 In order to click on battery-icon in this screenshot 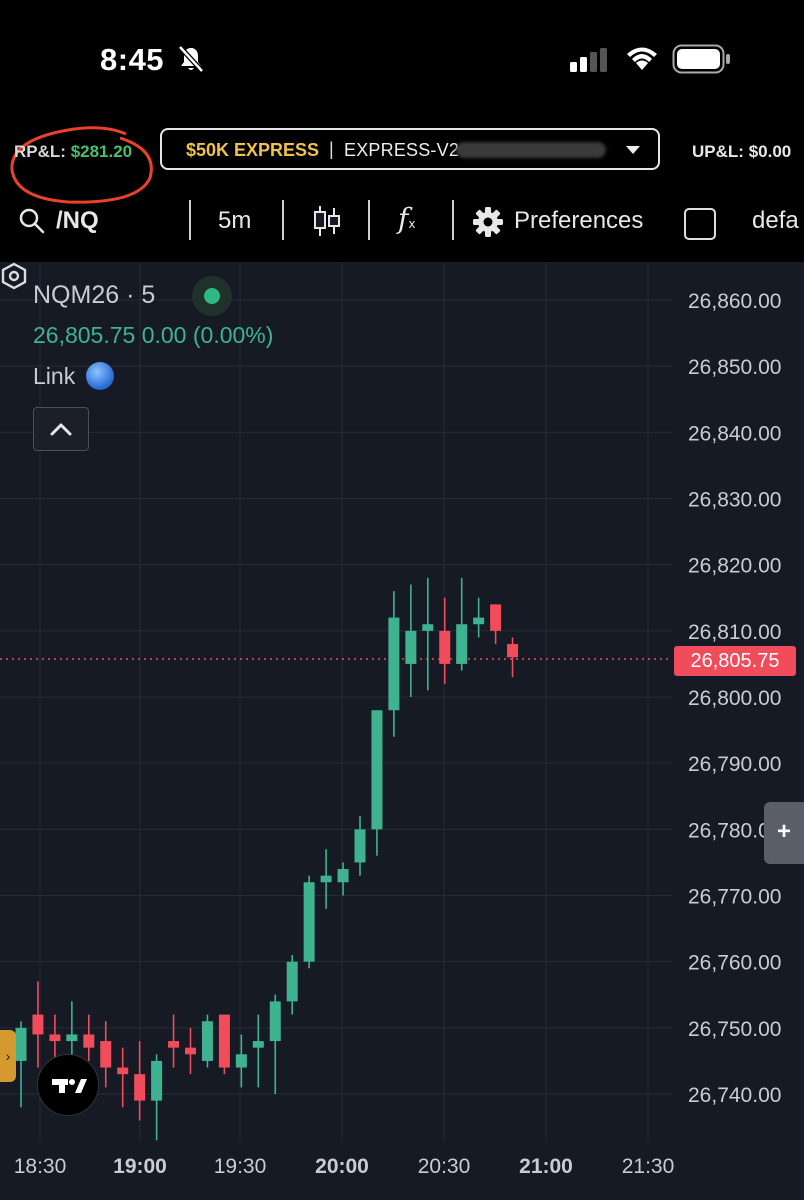, I will do `click(701, 59)`.